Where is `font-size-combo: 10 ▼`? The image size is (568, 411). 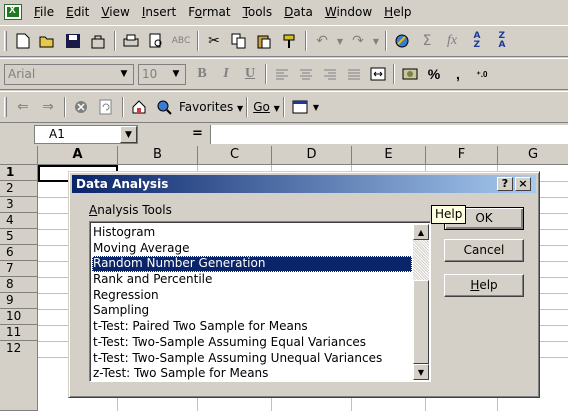 font-size-combo: 10 ▼ is located at coordinates (162, 74).